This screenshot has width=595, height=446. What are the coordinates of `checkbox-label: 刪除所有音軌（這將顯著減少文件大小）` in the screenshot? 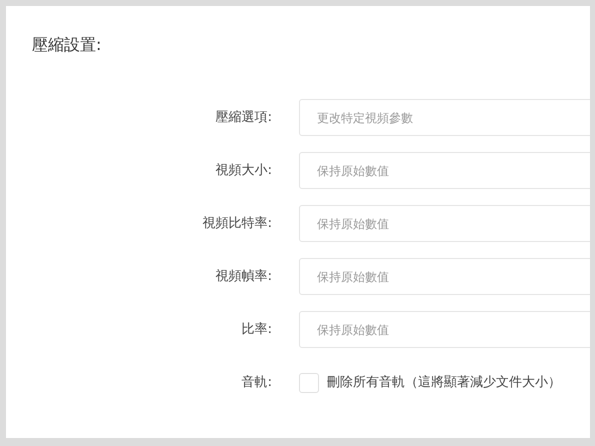 It's located at (444, 383).